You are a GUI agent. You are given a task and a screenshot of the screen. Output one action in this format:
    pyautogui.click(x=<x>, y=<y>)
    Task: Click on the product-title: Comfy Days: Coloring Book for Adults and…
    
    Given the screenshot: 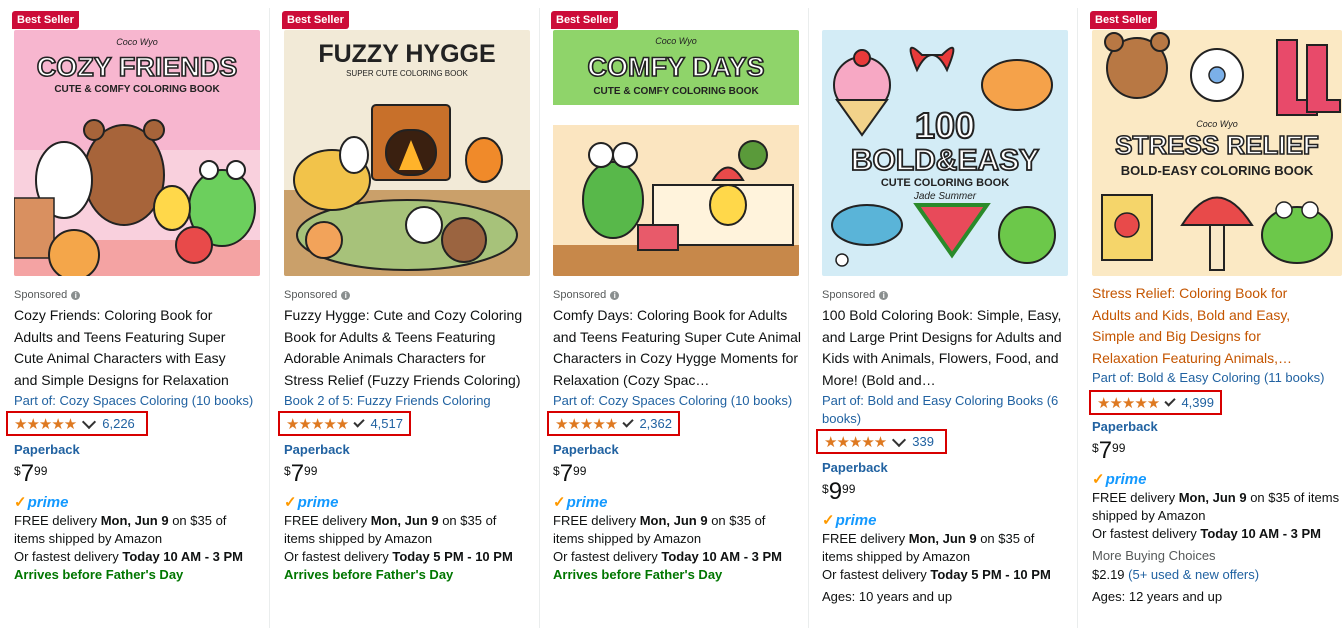 What is the action you would take?
    pyautogui.click(x=677, y=348)
    